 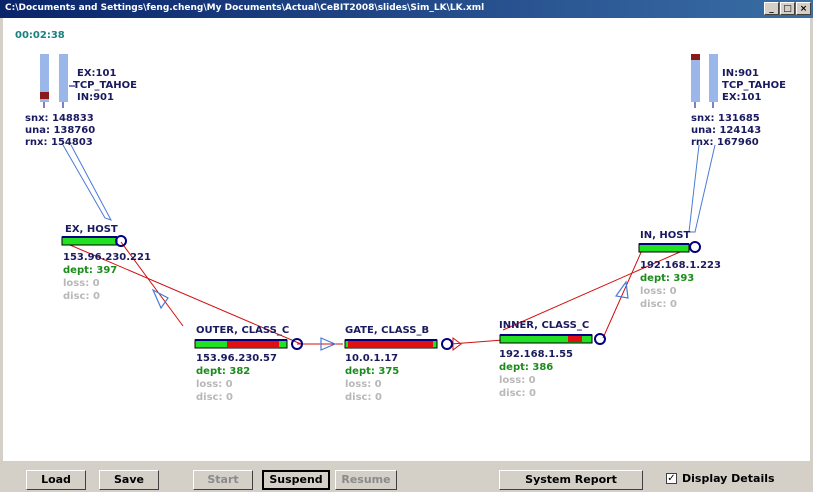 What do you see at coordinates (536, 354) in the screenshot?
I see `inner-ip: 192.168.1.55` at bounding box center [536, 354].